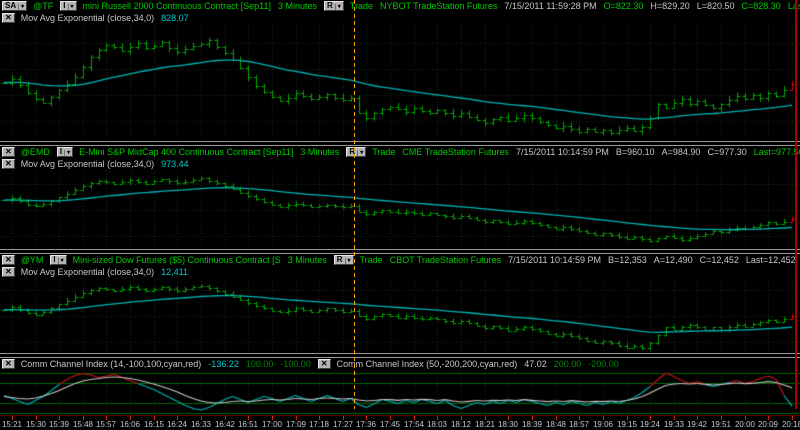  What do you see at coordinates (727, 152) in the screenshot?
I see `close-value: C=977.30` at bounding box center [727, 152].